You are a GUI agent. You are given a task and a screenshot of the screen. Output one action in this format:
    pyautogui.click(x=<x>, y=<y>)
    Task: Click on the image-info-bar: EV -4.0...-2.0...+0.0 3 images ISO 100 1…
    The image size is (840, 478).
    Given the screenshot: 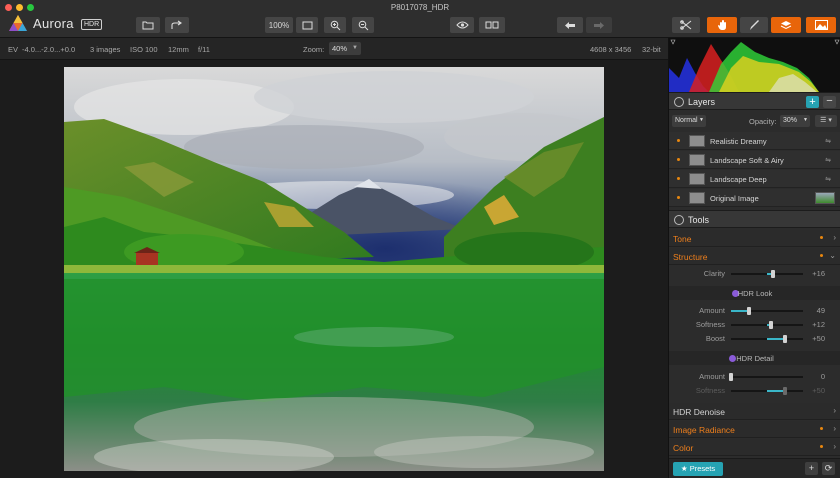 What is the action you would take?
    pyautogui.click(x=334, y=49)
    